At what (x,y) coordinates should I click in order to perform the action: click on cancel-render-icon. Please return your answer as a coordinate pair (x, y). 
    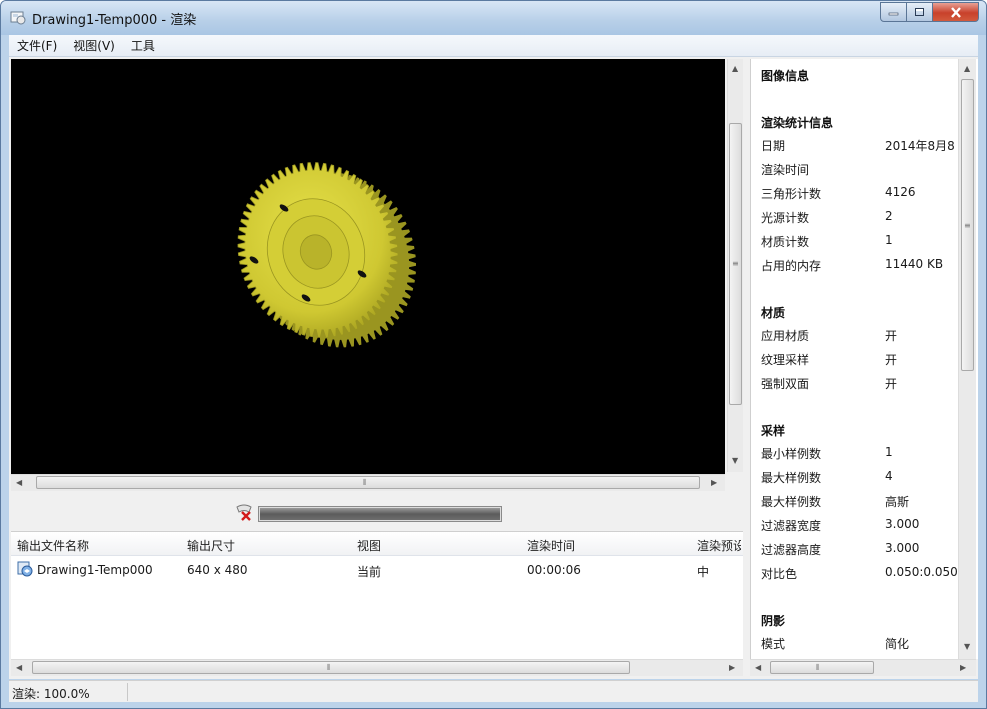
    Looking at the image, I should click on (244, 513).